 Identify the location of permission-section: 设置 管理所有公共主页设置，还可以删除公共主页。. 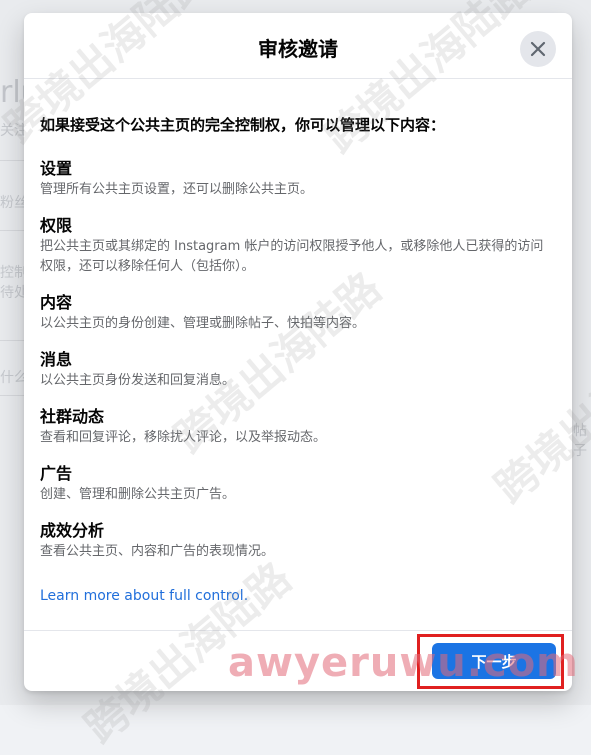
(298, 179).